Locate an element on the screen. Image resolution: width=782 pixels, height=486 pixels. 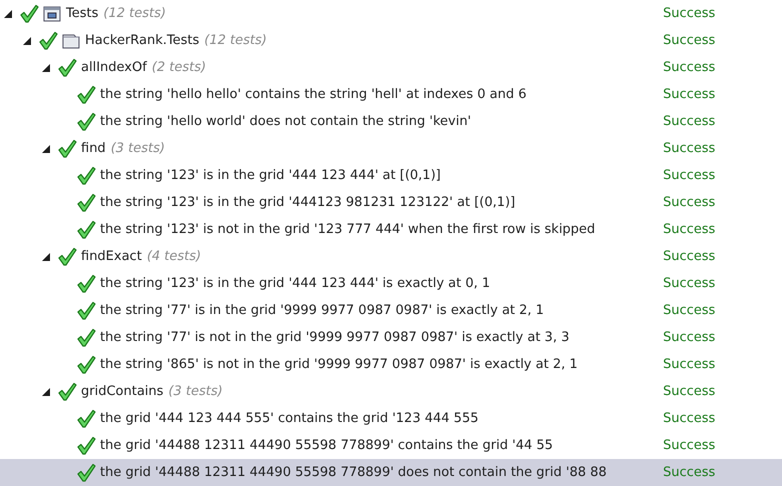
test-name: find is located at coordinates (93, 148).